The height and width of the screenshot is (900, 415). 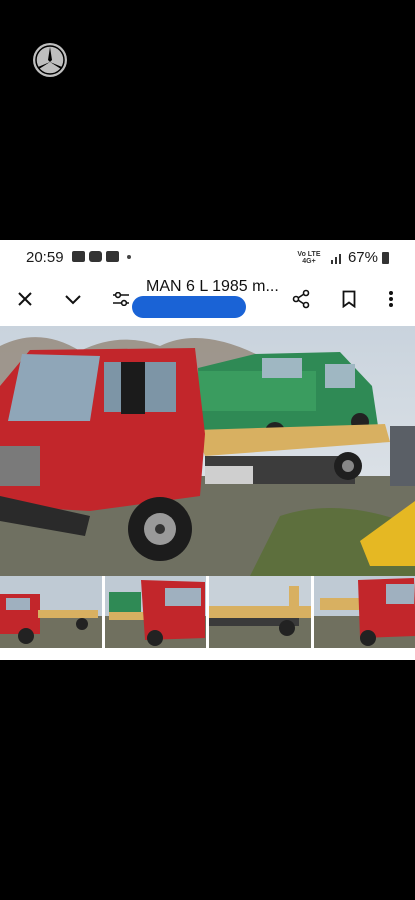 I want to click on battery-icon, so click(x=385, y=257).